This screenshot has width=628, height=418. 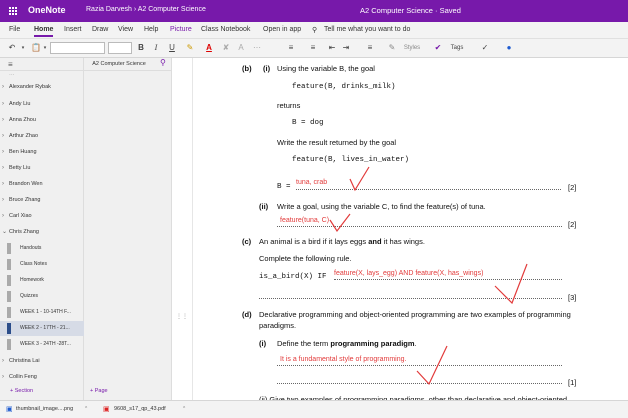 I want to click on font-family-dropdown, so click(x=77, y=48).